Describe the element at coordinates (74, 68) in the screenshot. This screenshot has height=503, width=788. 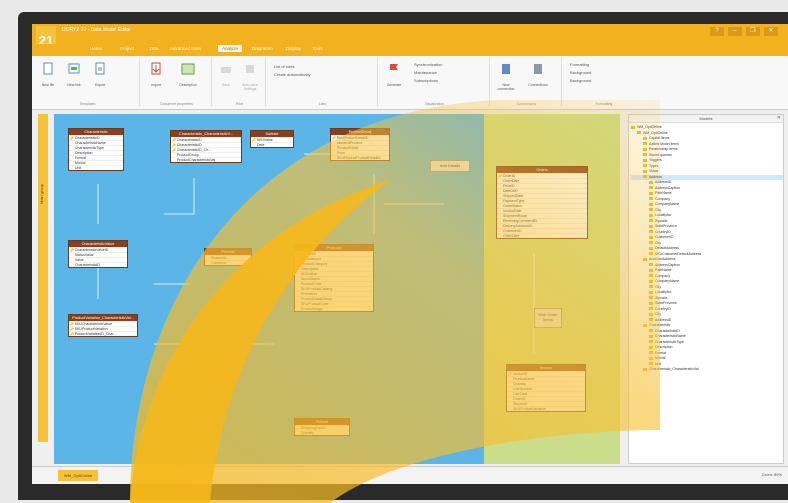
I see `link-icon` at that location.